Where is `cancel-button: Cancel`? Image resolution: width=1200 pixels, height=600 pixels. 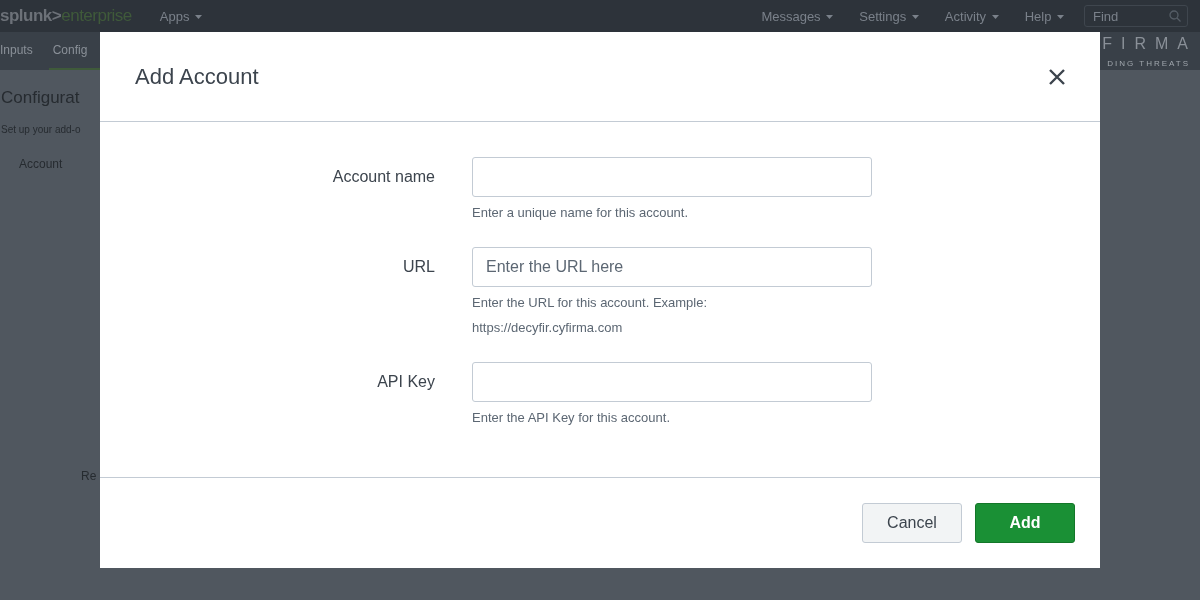
cancel-button: Cancel is located at coordinates (912, 523).